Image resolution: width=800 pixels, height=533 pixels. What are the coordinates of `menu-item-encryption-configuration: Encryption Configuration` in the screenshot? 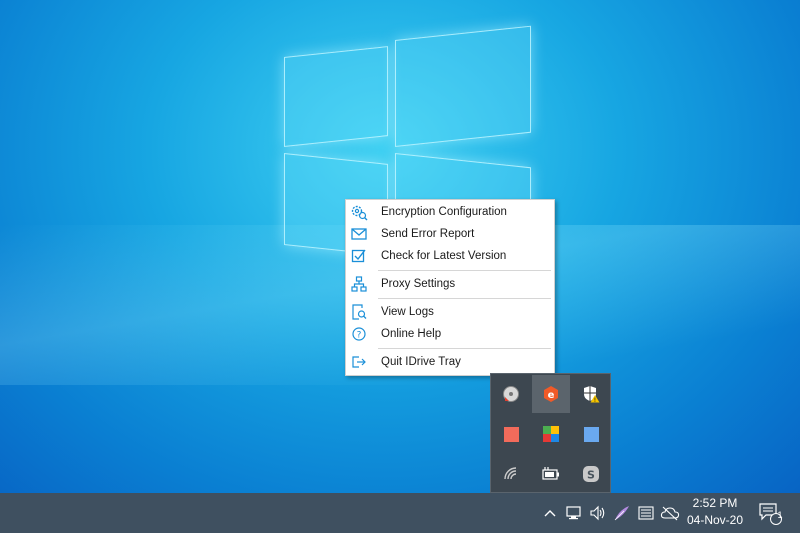 It's located at (450, 212).